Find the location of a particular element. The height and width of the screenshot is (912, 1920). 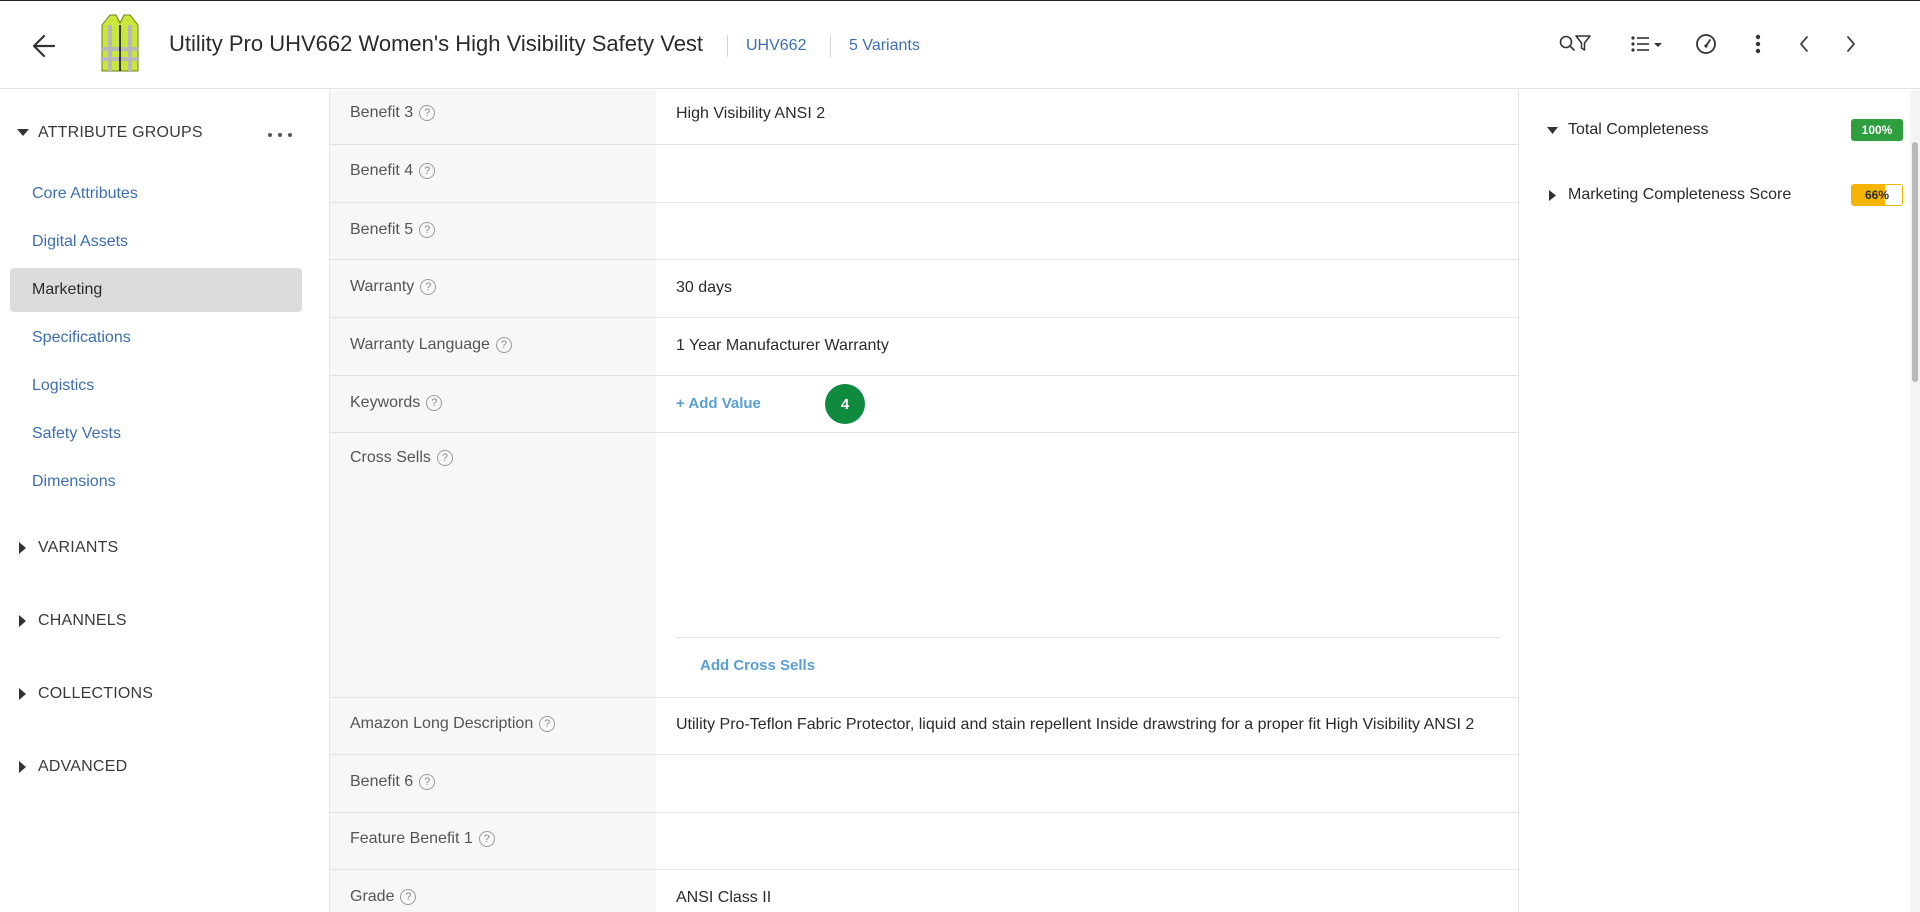

back-button is located at coordinates (44, 46).